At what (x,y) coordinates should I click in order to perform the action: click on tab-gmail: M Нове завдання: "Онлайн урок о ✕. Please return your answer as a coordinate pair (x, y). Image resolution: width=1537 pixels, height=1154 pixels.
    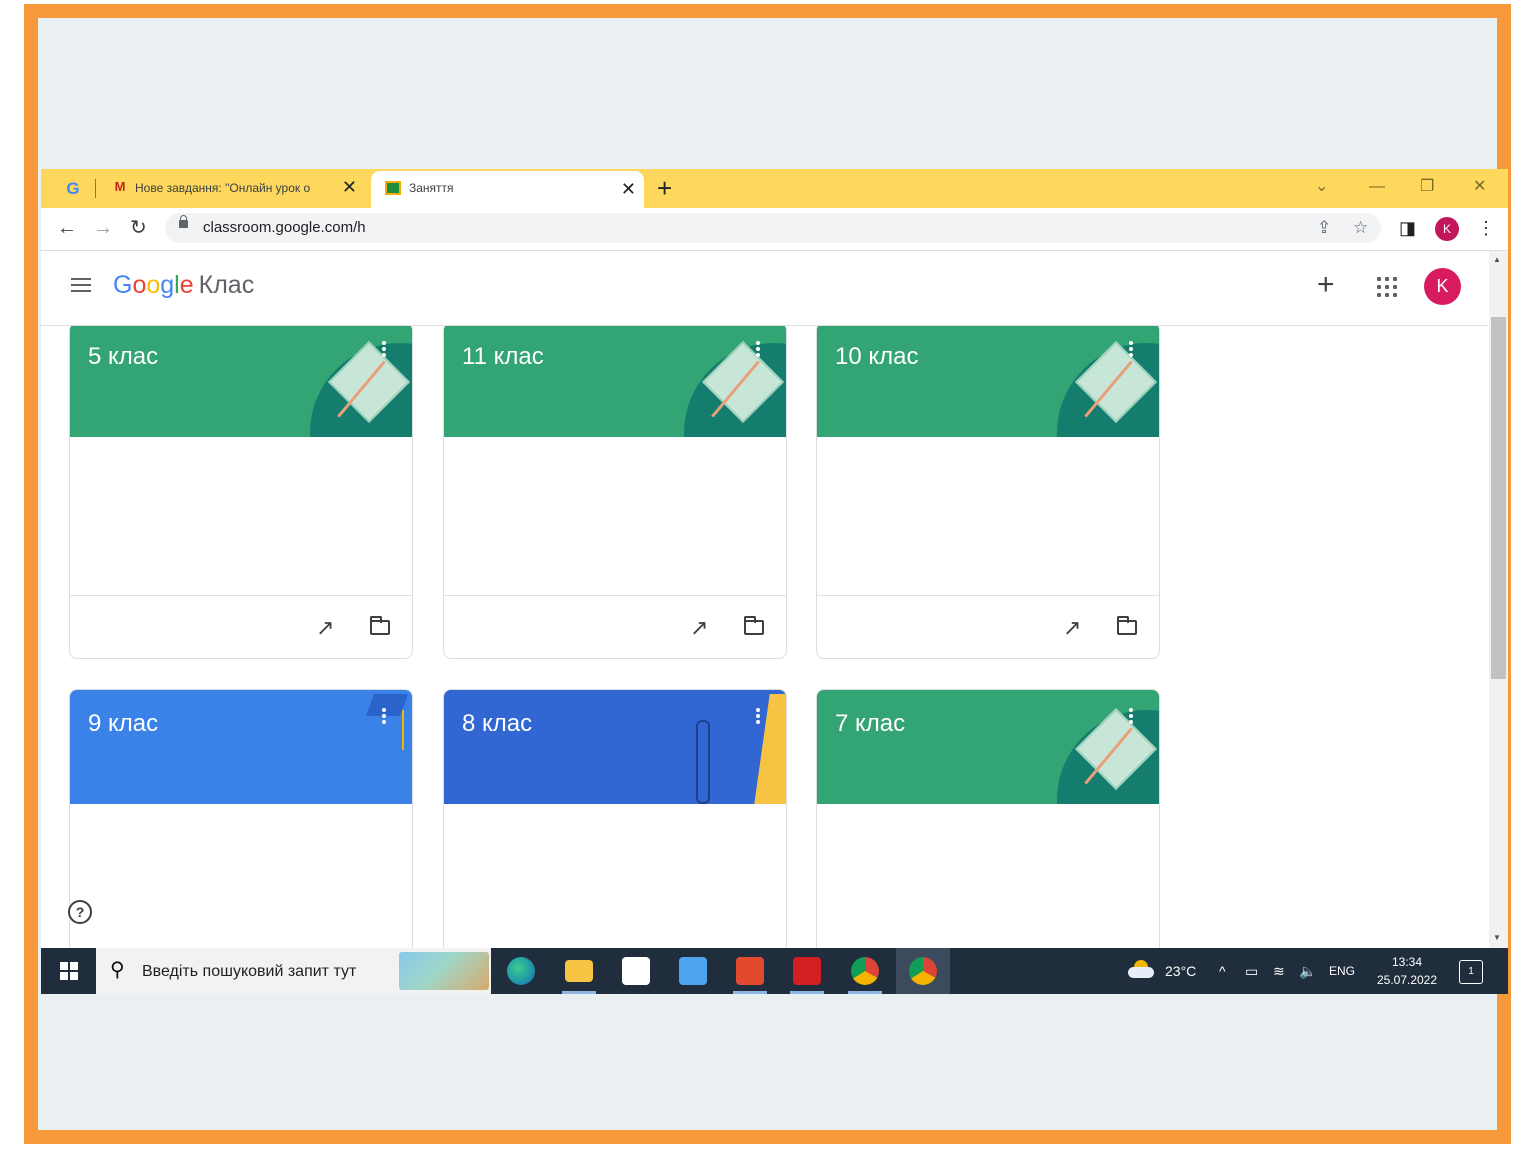
    Looking at the image, I should click on (234, 188).